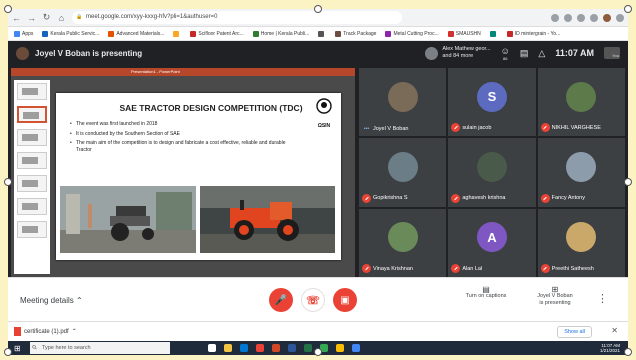 This screenshot has width=636, height=360. I want to click on participant-avatar: A, so click(491, 237).